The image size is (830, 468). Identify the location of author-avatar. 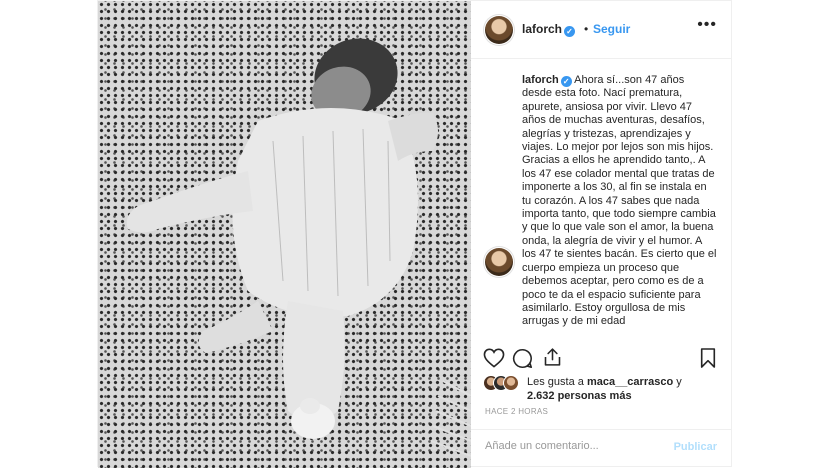
(499, 30).